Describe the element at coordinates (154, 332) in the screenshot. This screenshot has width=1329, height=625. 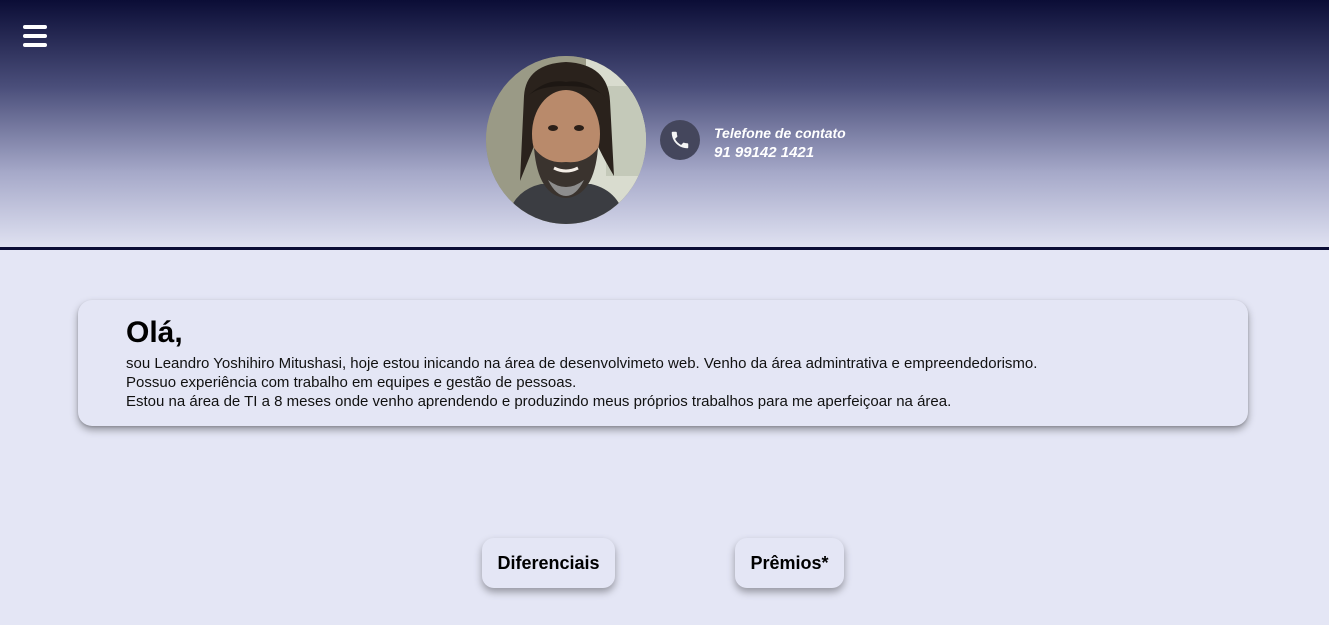
I see `intro-title: Olá,` at that location.